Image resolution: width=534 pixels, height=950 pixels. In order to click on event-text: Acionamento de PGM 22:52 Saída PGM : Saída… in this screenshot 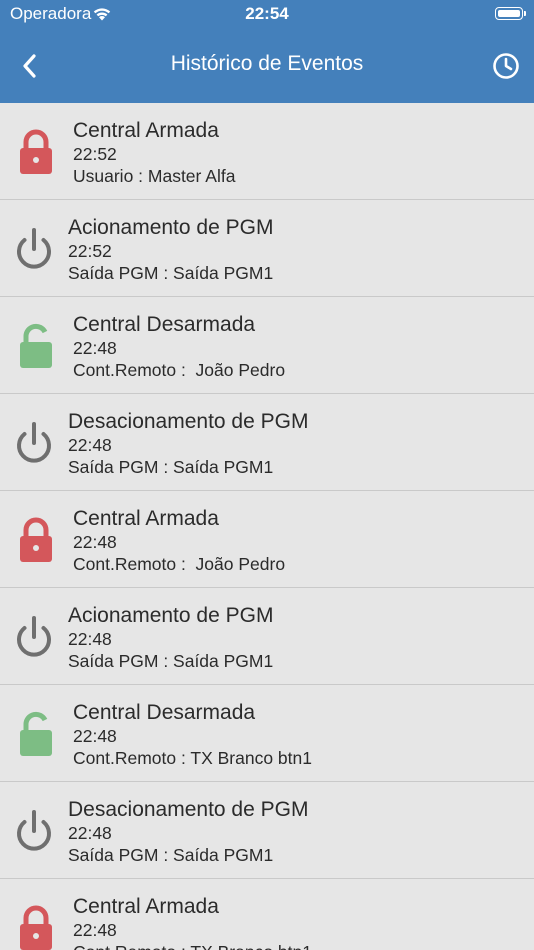, I will do `click(170, 249)`.